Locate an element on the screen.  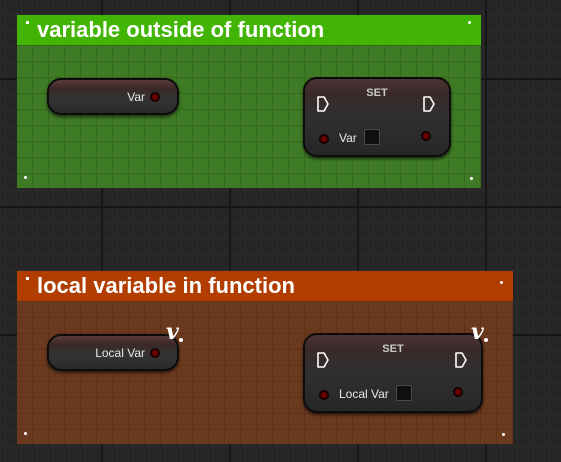
set-local-var-node: SET Local Var is located at coordinates (393, 373).